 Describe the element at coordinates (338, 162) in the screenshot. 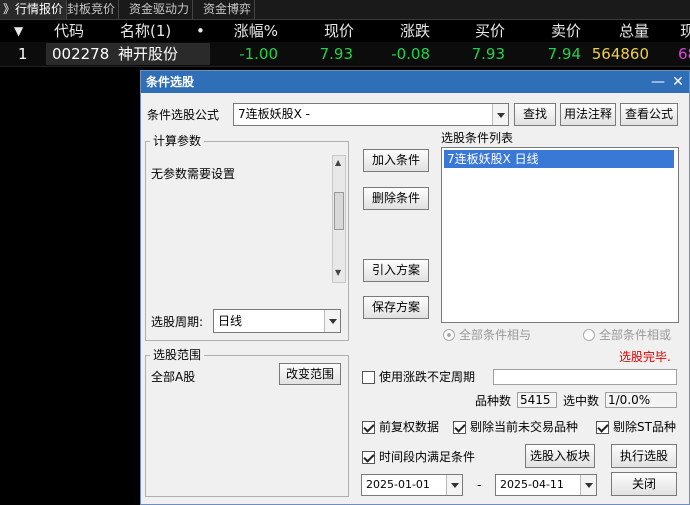

I see `scroll-up-icon: ▲` at that location.